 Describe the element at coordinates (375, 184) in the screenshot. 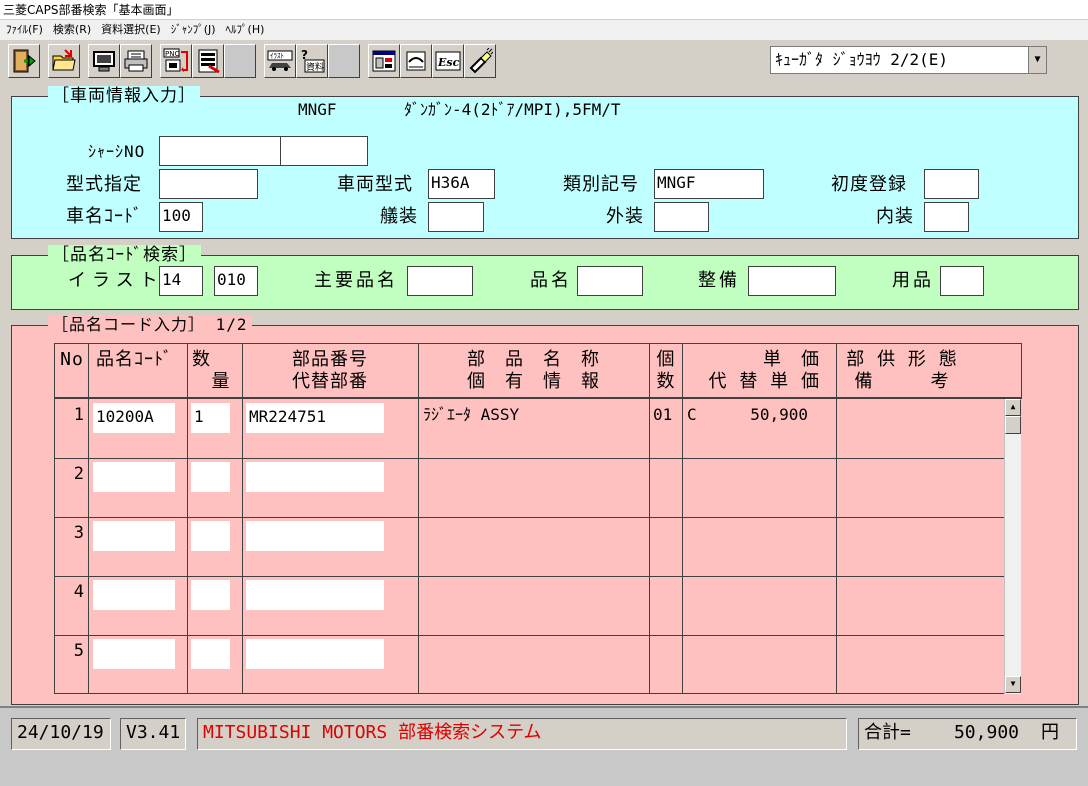

I see `vehicle-type-label: 車両型式` at that location.